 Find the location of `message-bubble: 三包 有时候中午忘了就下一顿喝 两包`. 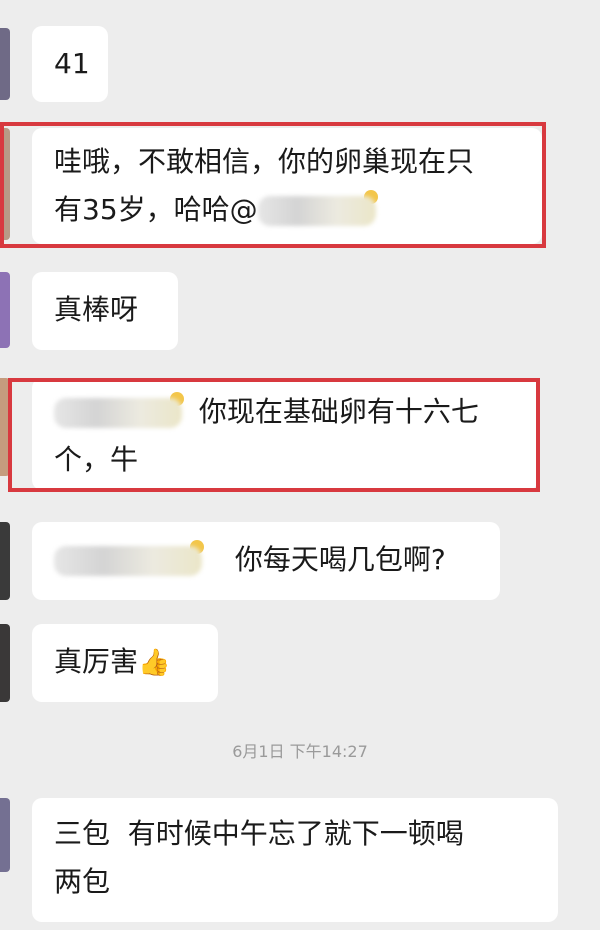

message-bubble: 三包 有时候中午忘了就下一顿喝 两包 is located at coordinates (295, 860).